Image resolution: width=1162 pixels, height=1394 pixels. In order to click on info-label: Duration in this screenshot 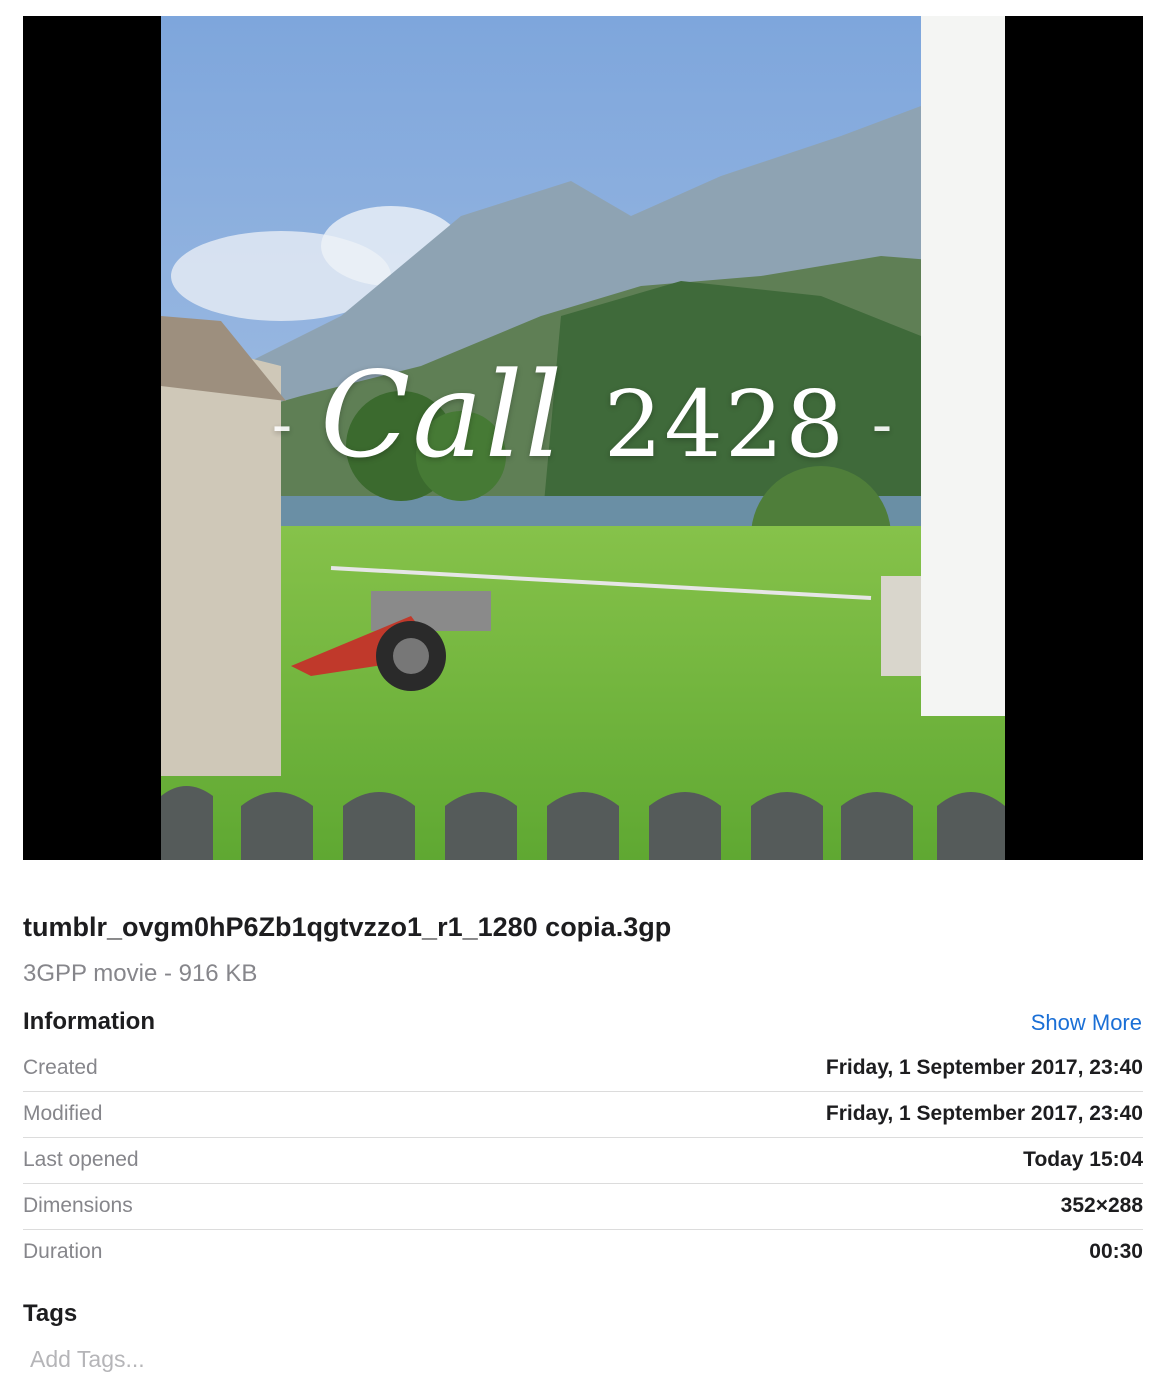, I will do `click(63, 1251)`.